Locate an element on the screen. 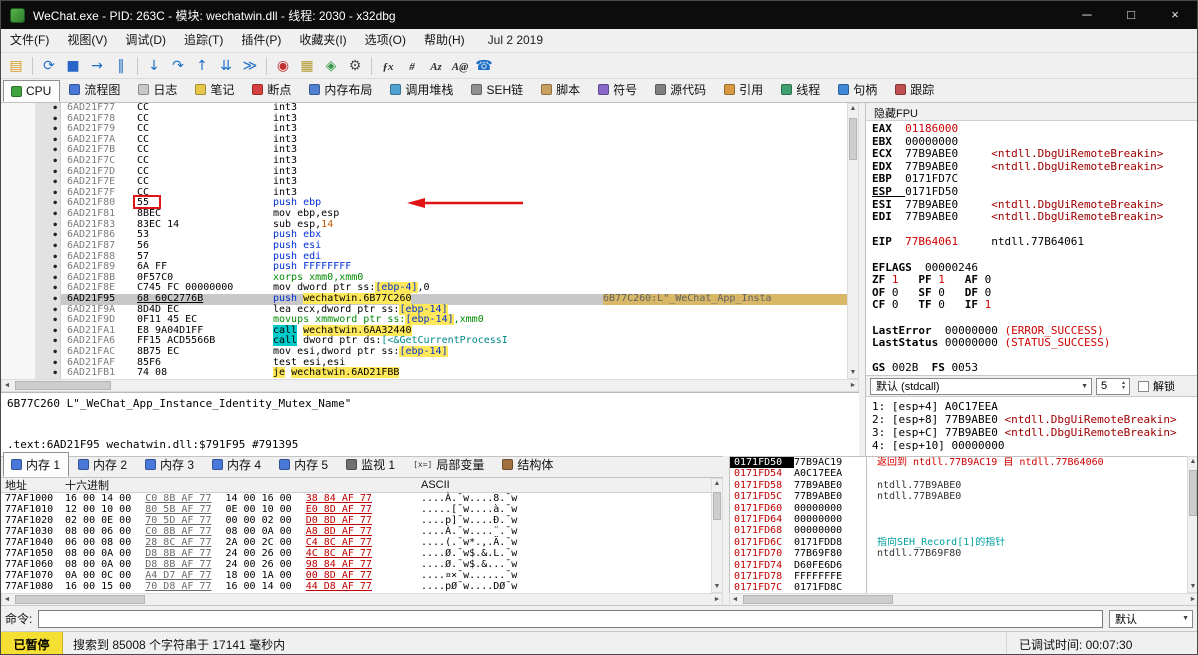  menu-item-options: 选项(O) is located at coordinates (385, 40).